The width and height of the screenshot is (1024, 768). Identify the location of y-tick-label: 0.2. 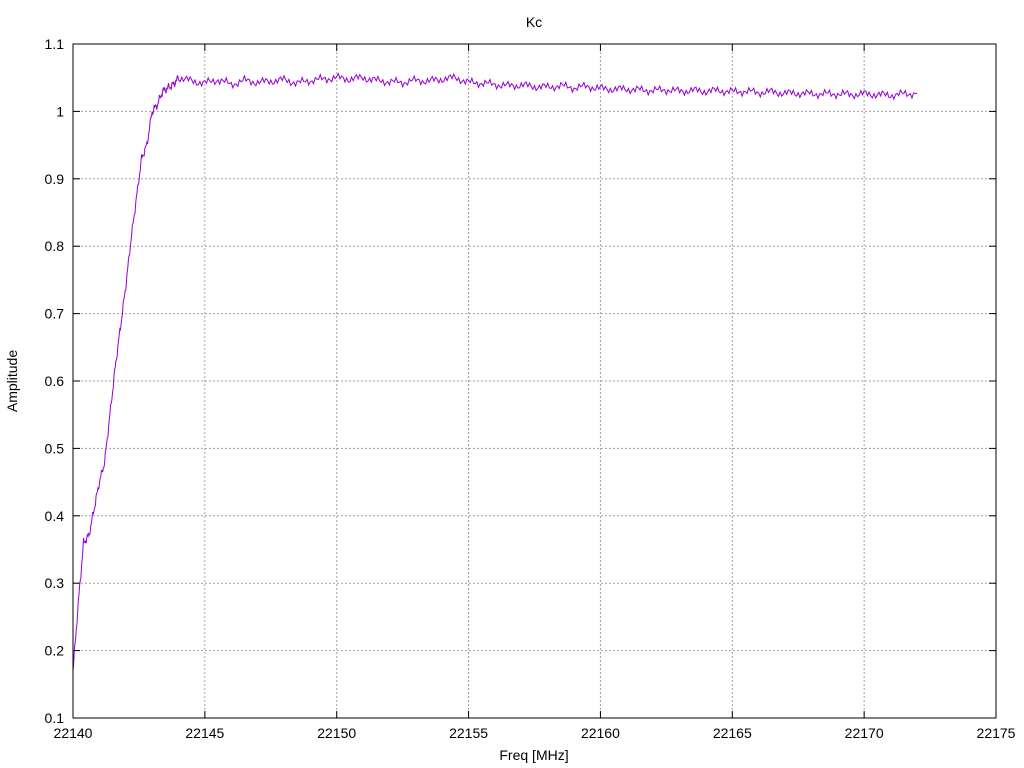
(55, 651).